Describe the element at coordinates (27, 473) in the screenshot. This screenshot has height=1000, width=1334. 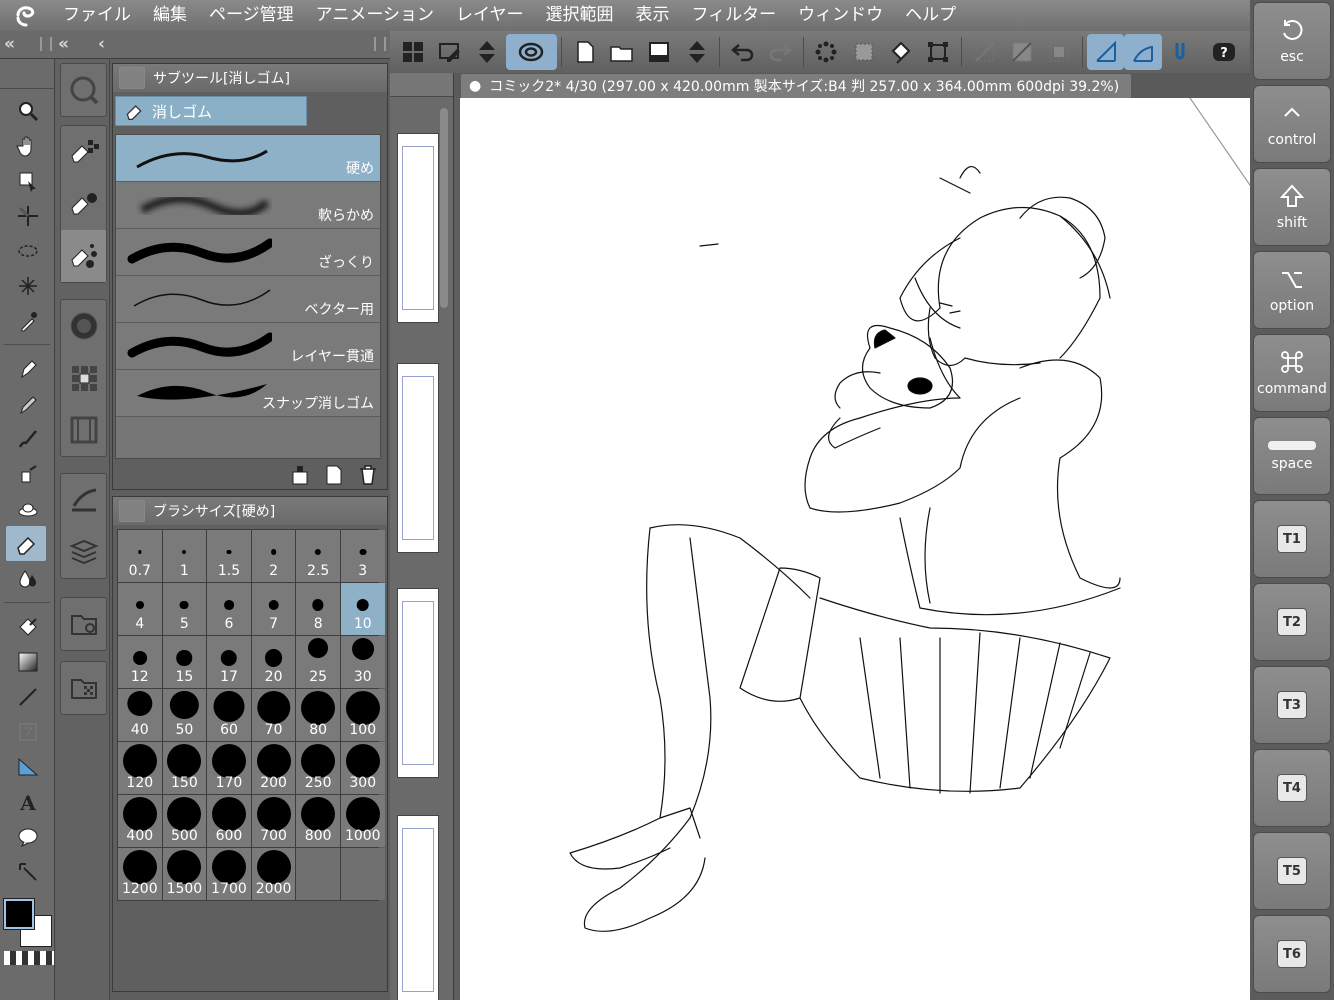
I see `airbrush-tool-icon` at that location.